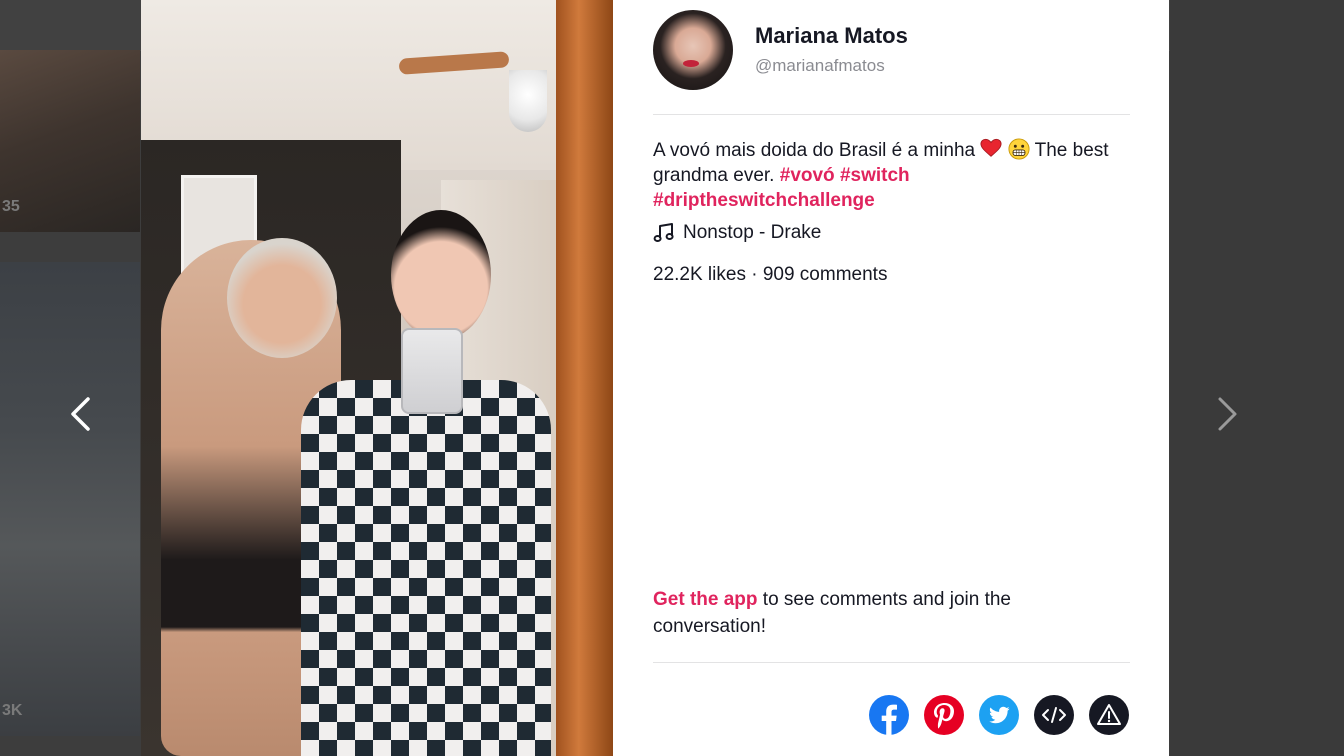 The height and width of the screenshot is (756, 1344). I want to click on chevron-right-icon, so click(1227, 414).